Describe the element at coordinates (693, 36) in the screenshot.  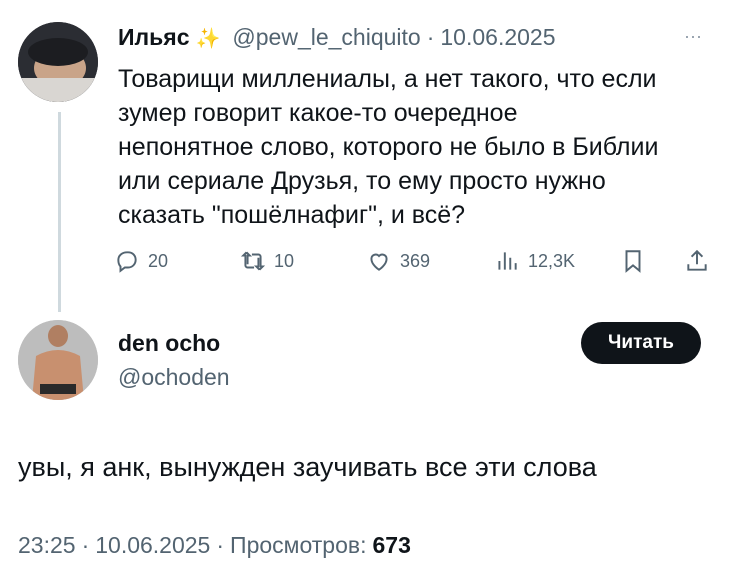
I see `more-icon: ···` at that location.